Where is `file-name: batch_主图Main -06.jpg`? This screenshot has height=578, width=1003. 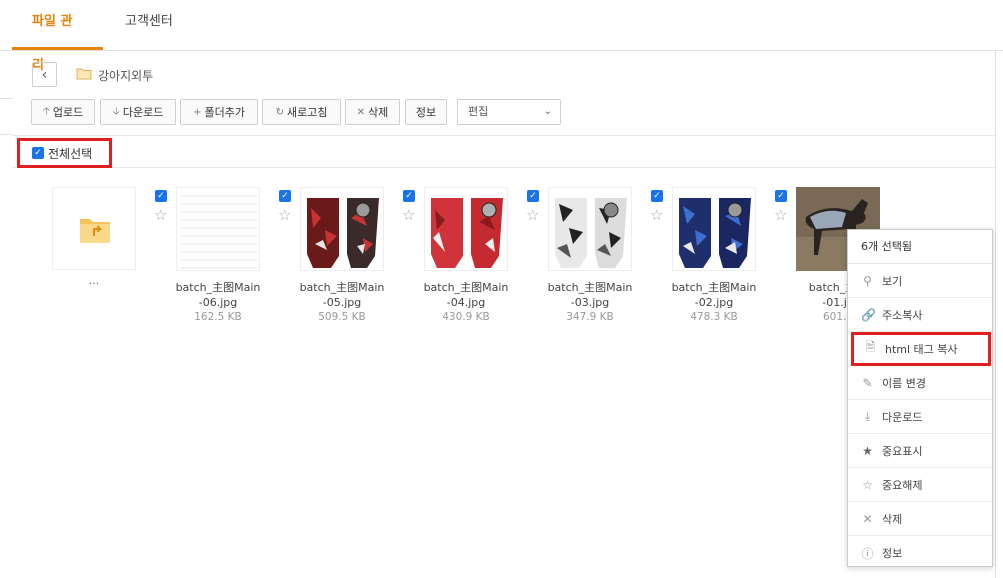 file-name: batch_主图Main -06.jpg is located at coordinates (218, 295).